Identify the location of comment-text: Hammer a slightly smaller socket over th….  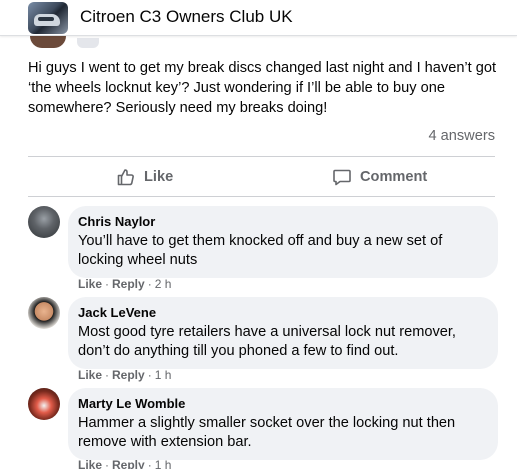
(267, 432).